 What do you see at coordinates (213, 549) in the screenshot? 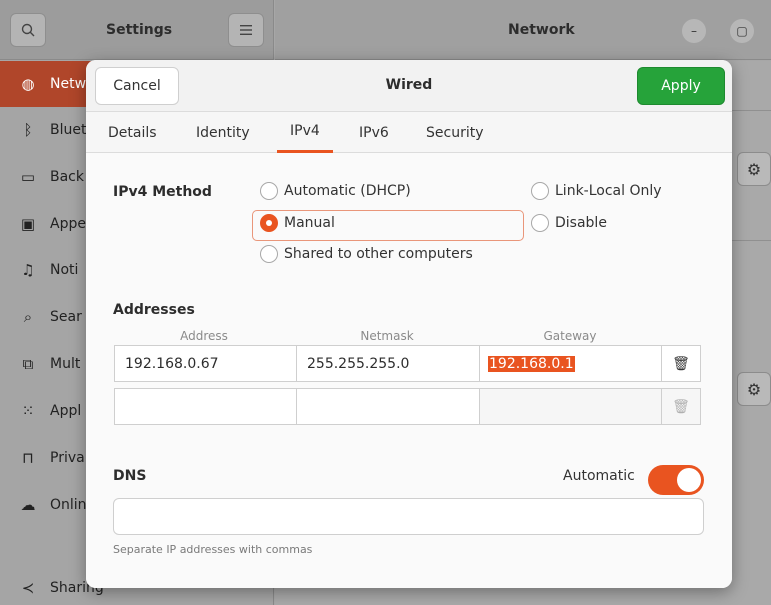
I see `dns-hint: Separate IP addresses with commas` at bounding box center [213, 549].